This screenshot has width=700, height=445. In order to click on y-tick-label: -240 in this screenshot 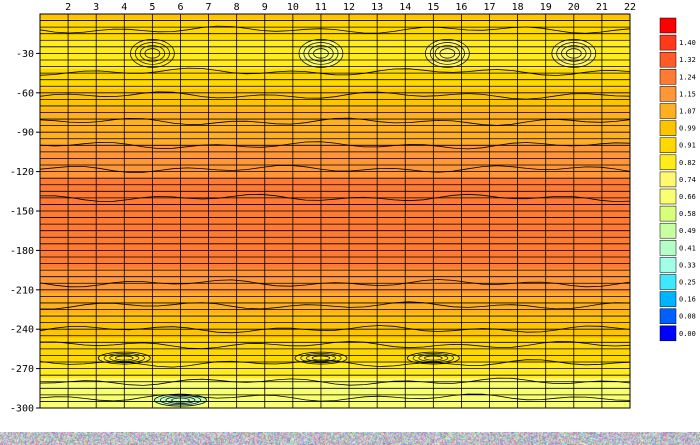, I will do `click(22, 330)`.